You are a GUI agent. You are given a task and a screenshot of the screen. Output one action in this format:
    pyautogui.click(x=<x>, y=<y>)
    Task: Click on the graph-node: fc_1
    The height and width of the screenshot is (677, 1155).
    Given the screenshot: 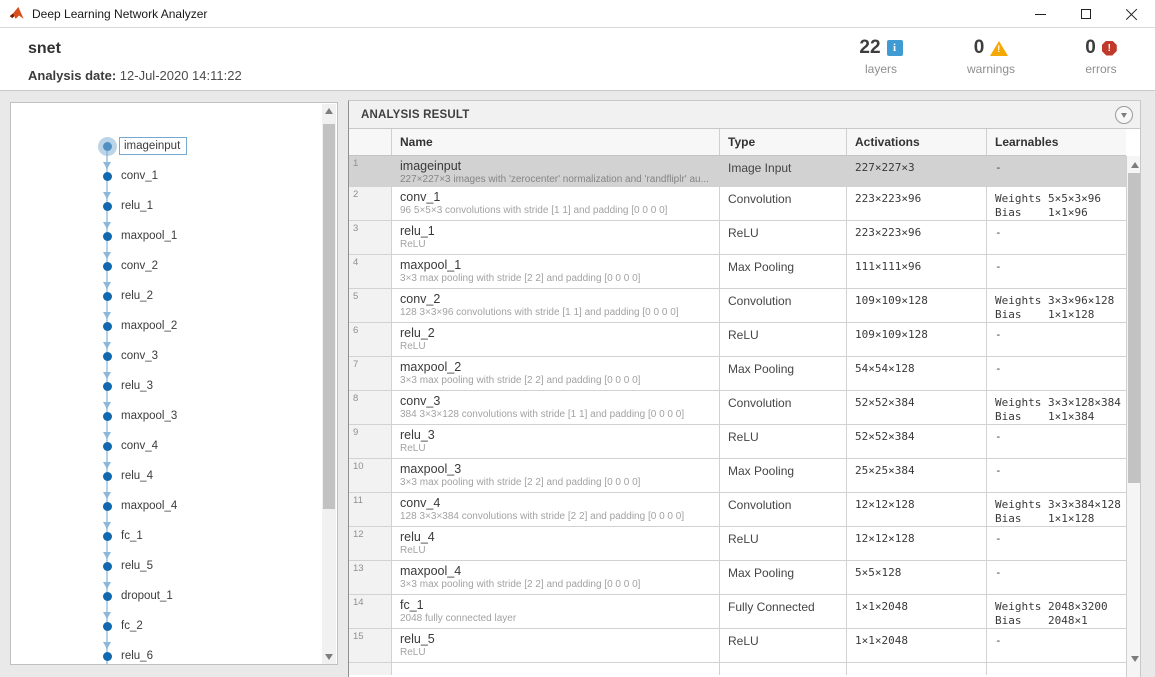 What is the action you would take?
    pyautogui.click(x=123, y=536)
    